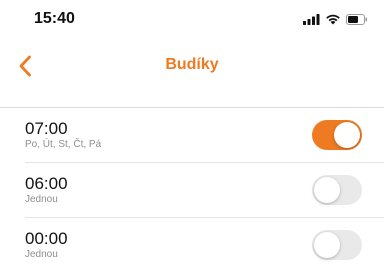 This screenshot has height=274, width=384. I want to click on battery-icon, so click(357, 19).